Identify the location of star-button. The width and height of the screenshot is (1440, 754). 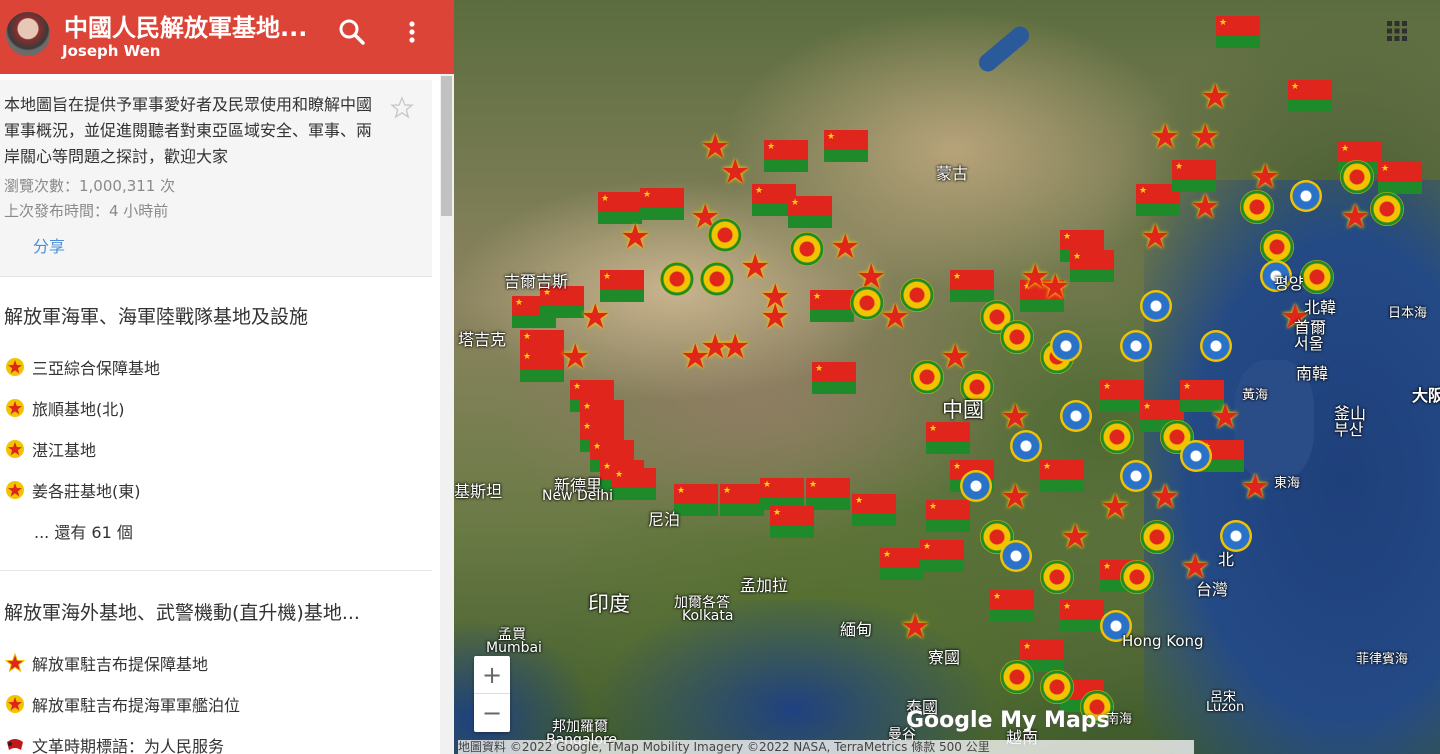
(402, 108).